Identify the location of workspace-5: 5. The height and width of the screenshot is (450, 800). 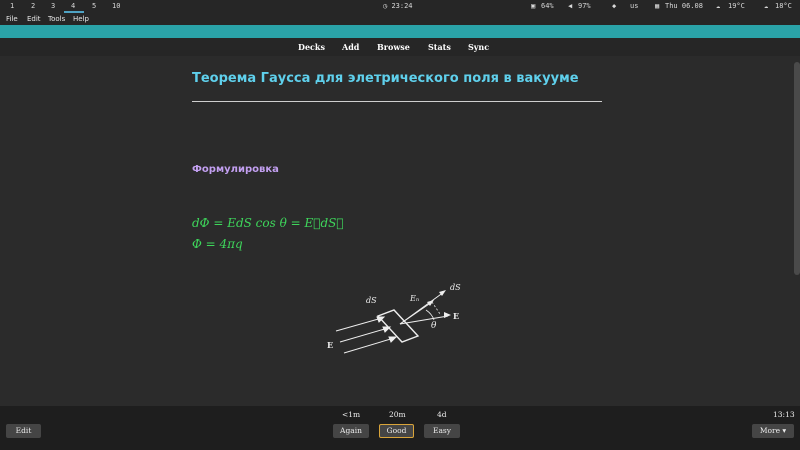
(94, 6).